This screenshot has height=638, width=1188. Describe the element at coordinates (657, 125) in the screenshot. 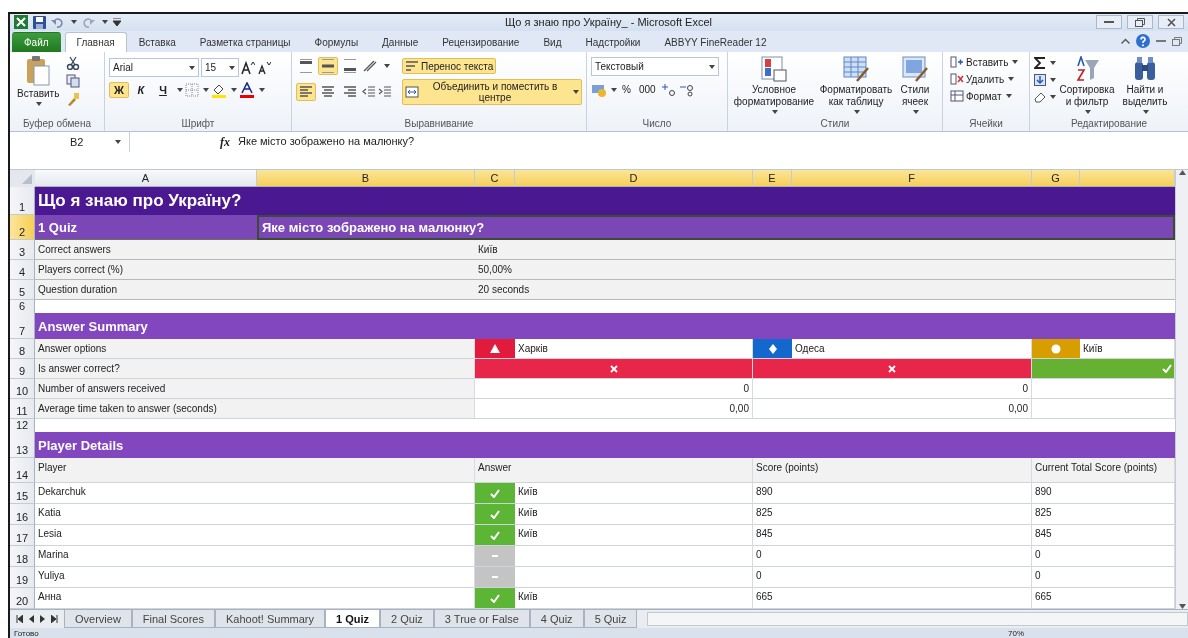

I see `group-label: Число` at that location.